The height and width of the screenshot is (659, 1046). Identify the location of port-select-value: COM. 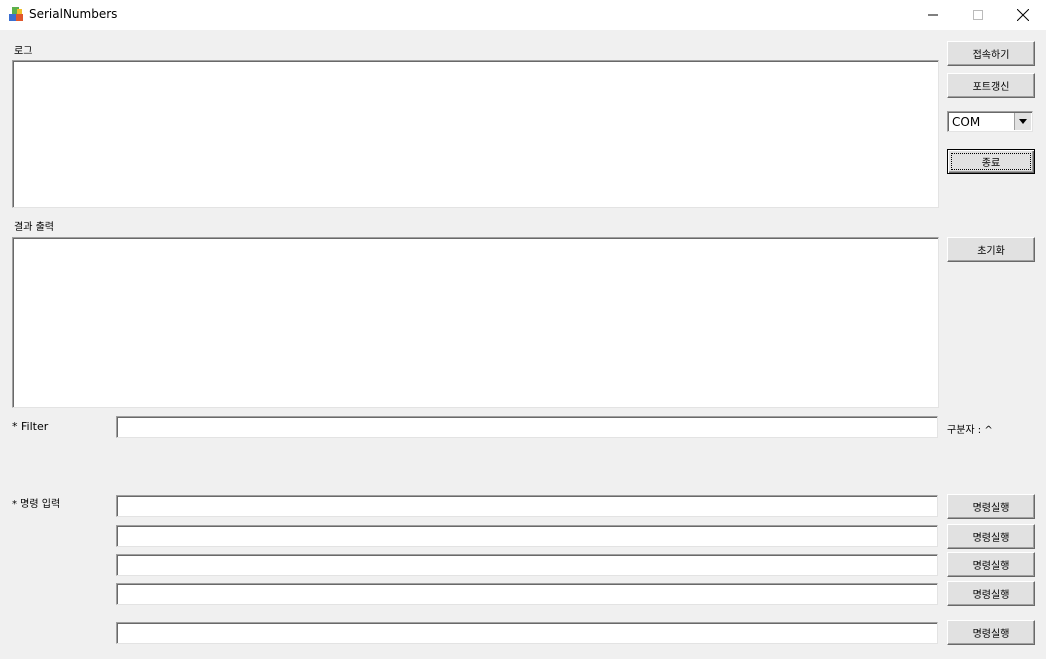
(966, 122).